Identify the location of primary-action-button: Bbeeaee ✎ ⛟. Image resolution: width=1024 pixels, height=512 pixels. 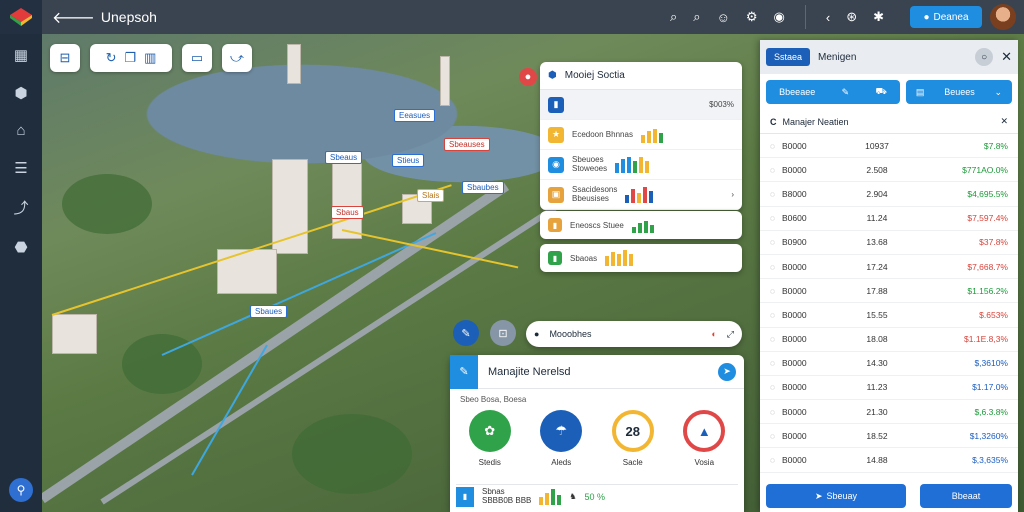
(833, 92).